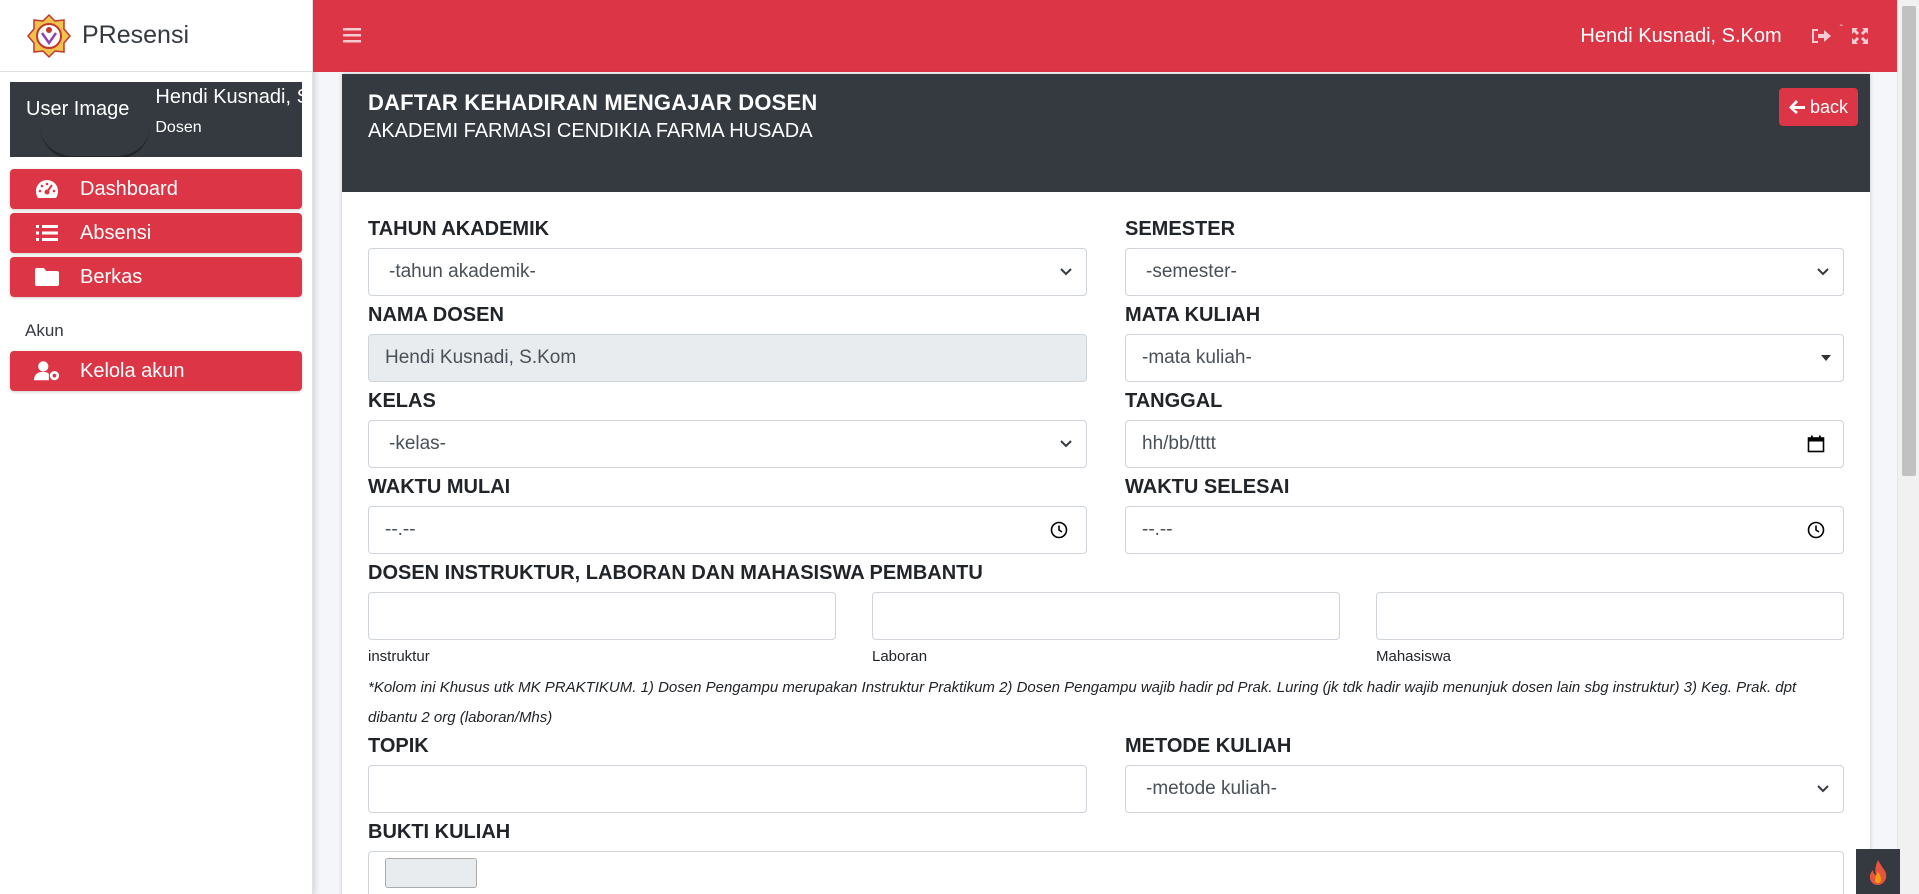  Describe the element at coordinates (1414, 656) in the screenshot. I see `mahasiswa-help: Mahasiswa` at that location.